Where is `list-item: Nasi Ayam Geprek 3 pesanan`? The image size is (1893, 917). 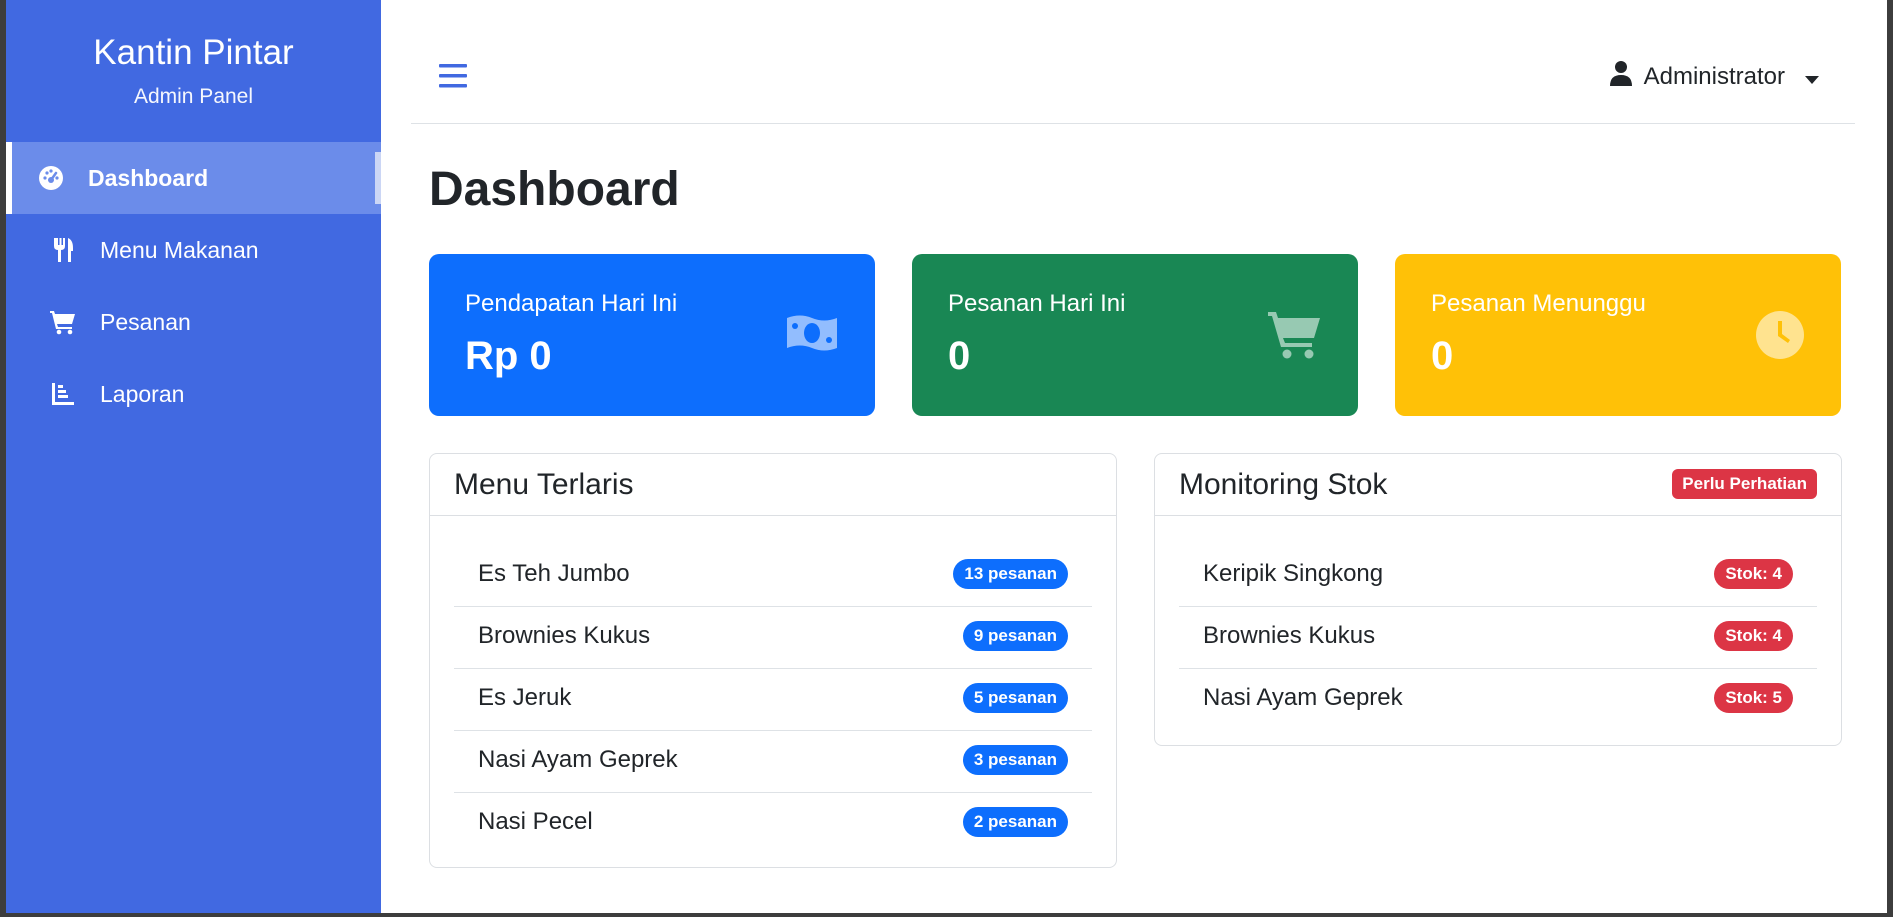
list-item: Nasi Ayam Geprek 3 pesanan is located at coordinates (773, 762).